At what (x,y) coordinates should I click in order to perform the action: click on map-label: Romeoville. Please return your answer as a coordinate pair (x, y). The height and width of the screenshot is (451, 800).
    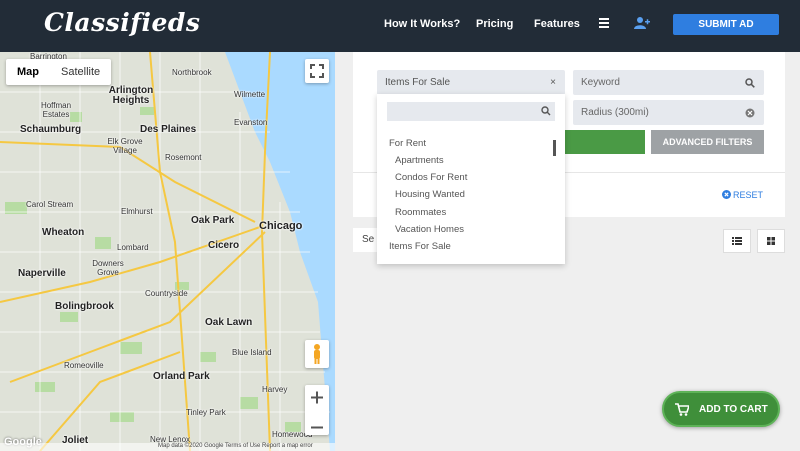
    Looking at the image, I should click on (84, 365).